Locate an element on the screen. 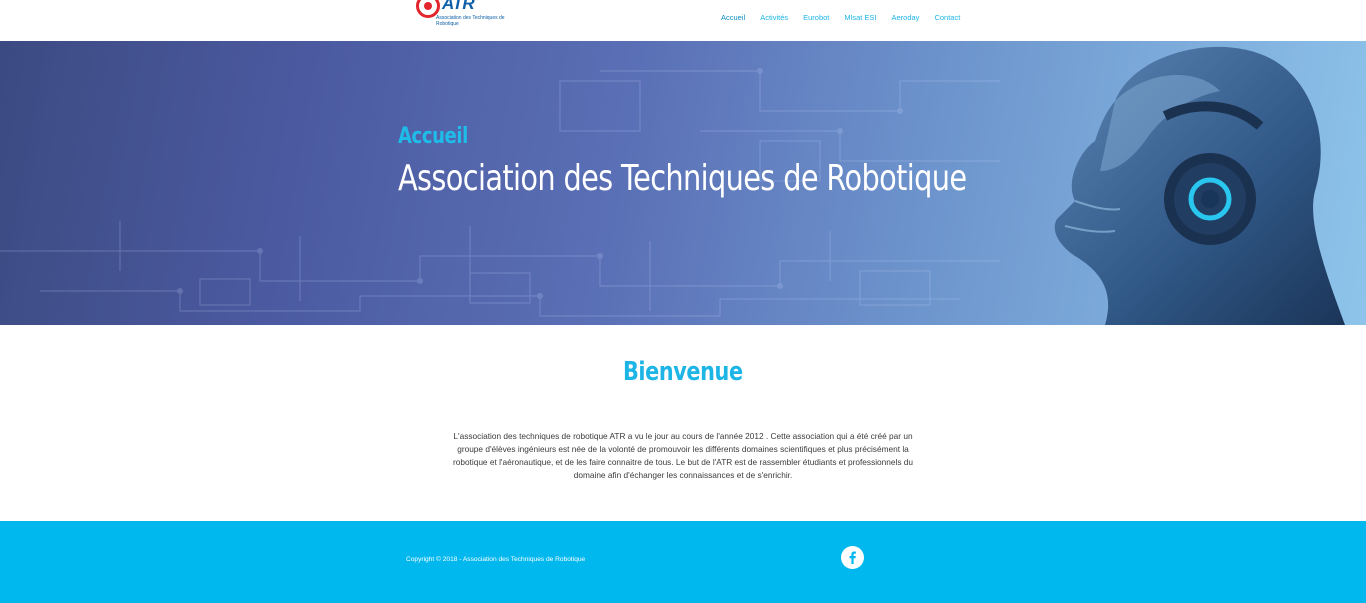 This screenshot has height=603, width=1366. logo-text: ATR is located at coordinates (458, 6).